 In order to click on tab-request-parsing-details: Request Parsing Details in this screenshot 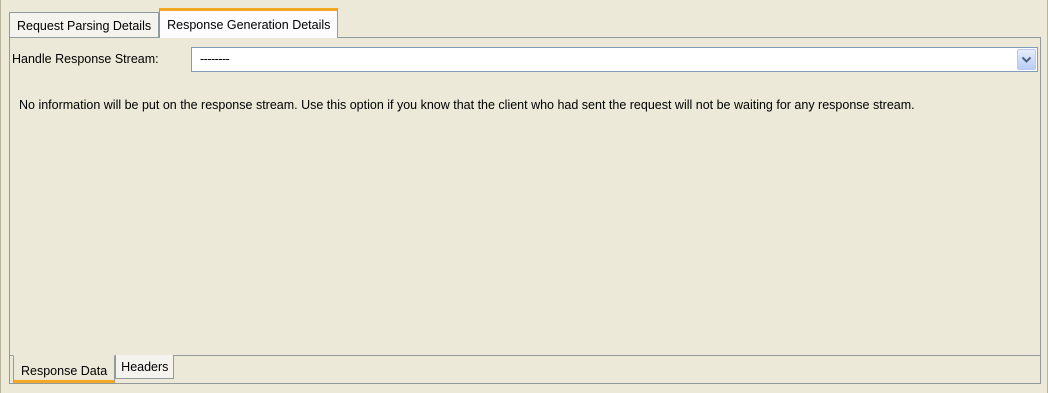, I will do `click(84, 25)`.